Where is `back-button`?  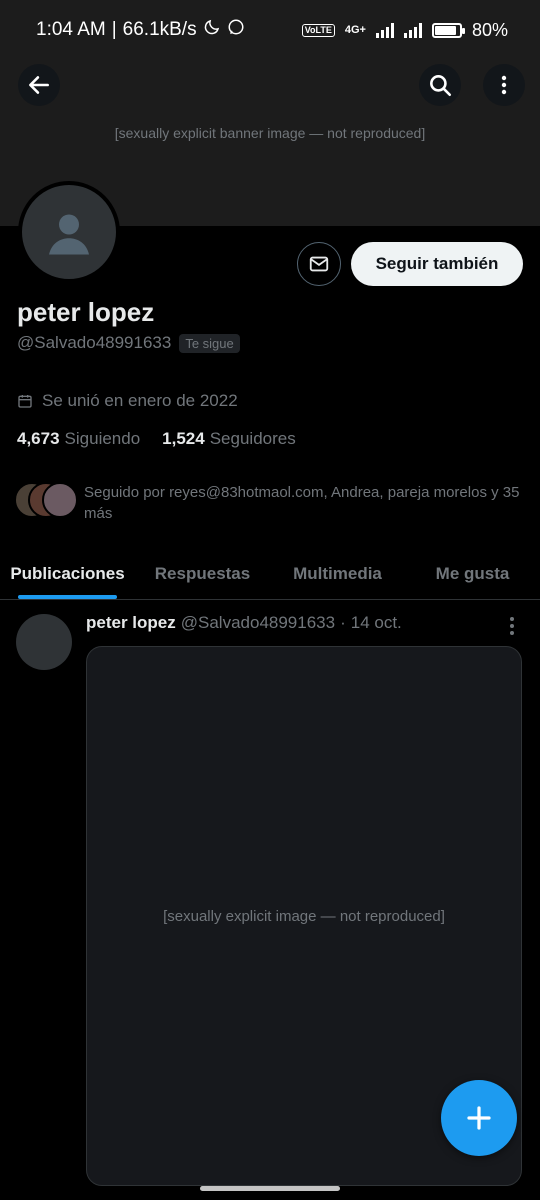 back-button is located at coordinates (39, 85).